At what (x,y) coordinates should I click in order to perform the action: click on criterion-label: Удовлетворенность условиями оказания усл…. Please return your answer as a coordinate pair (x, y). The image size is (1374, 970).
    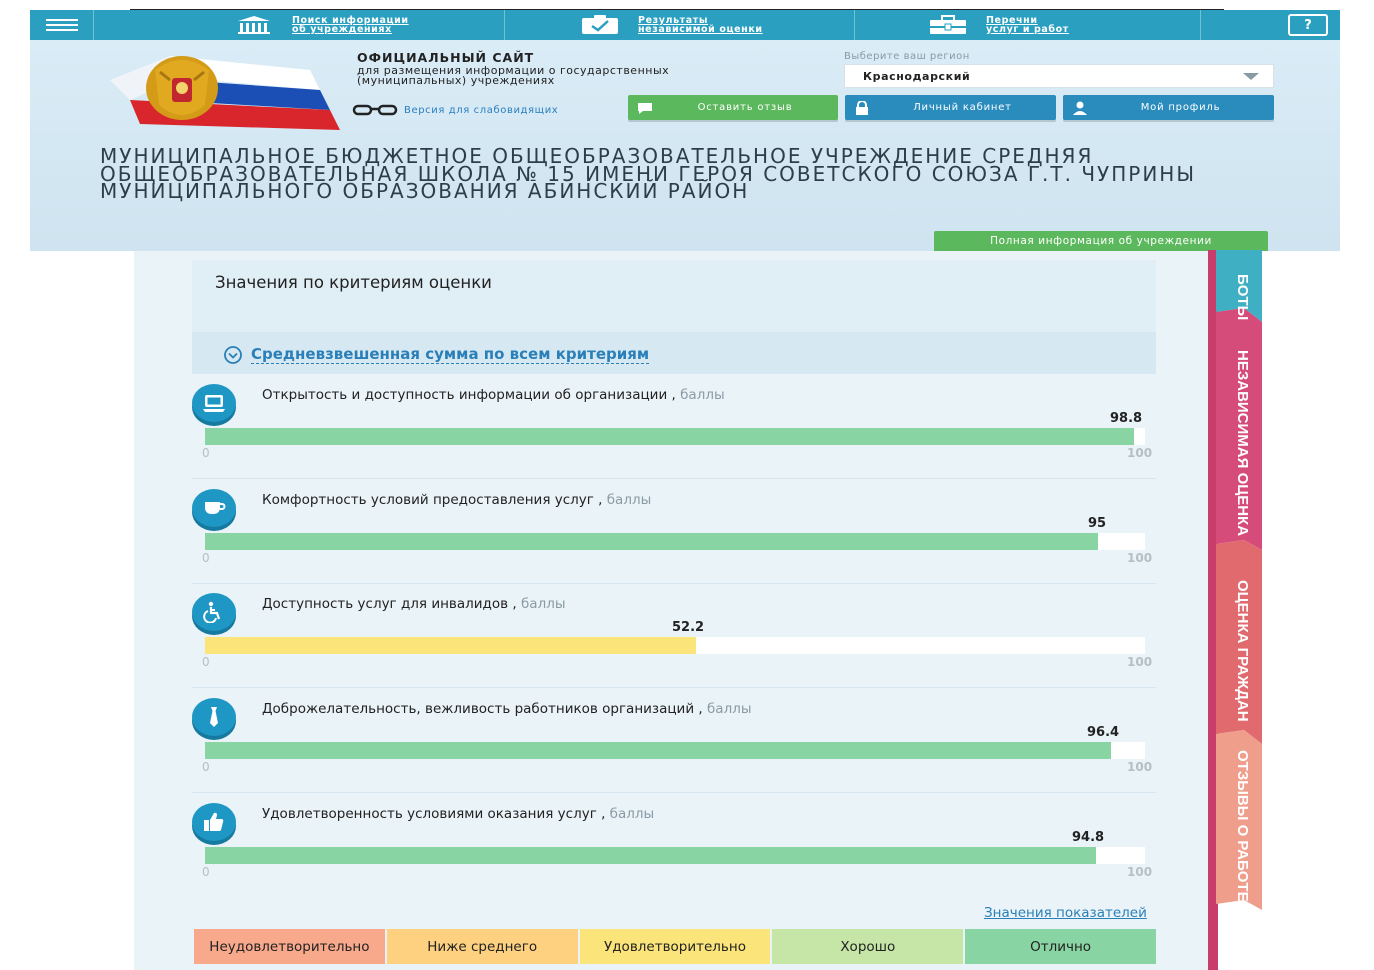
    Looking at the image, I should click on (458, 814).